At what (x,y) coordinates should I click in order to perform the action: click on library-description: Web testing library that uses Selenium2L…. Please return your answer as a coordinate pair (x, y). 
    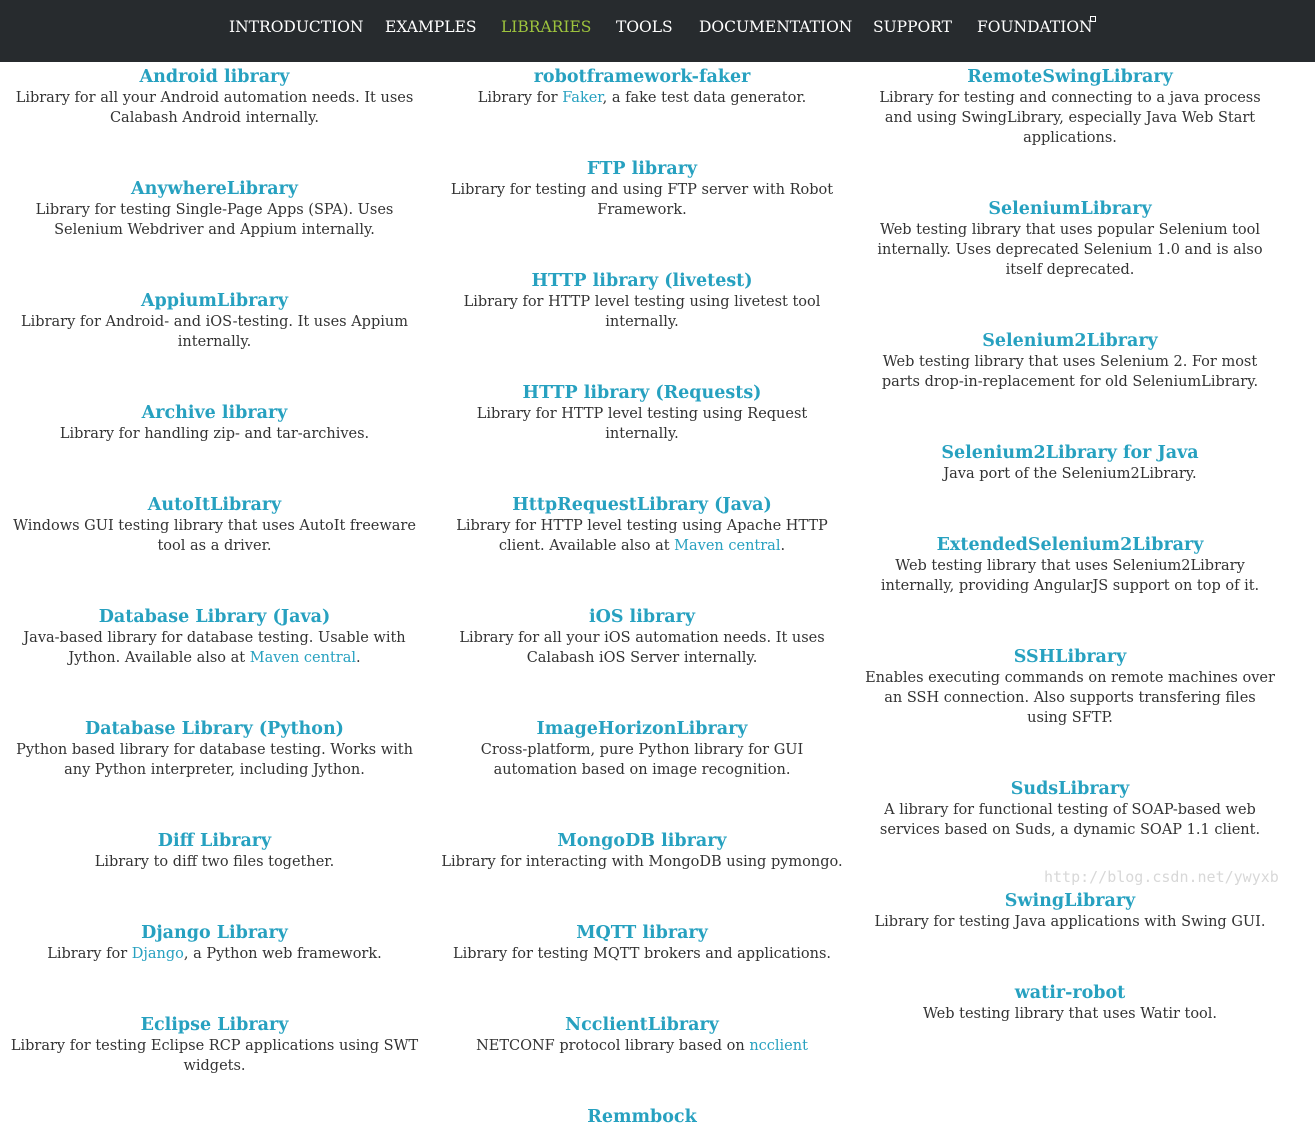
    Looking at the image, I should click on (1070, 576).